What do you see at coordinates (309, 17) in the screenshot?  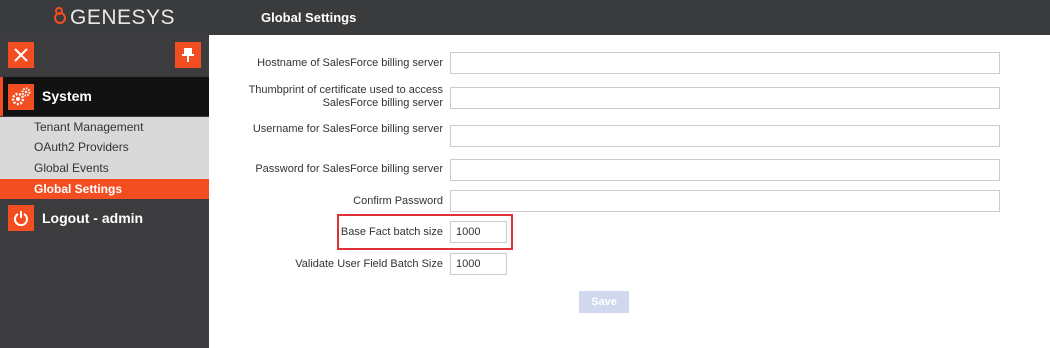 I see `page-title: Global Settings` at bounding box center [309, 17].